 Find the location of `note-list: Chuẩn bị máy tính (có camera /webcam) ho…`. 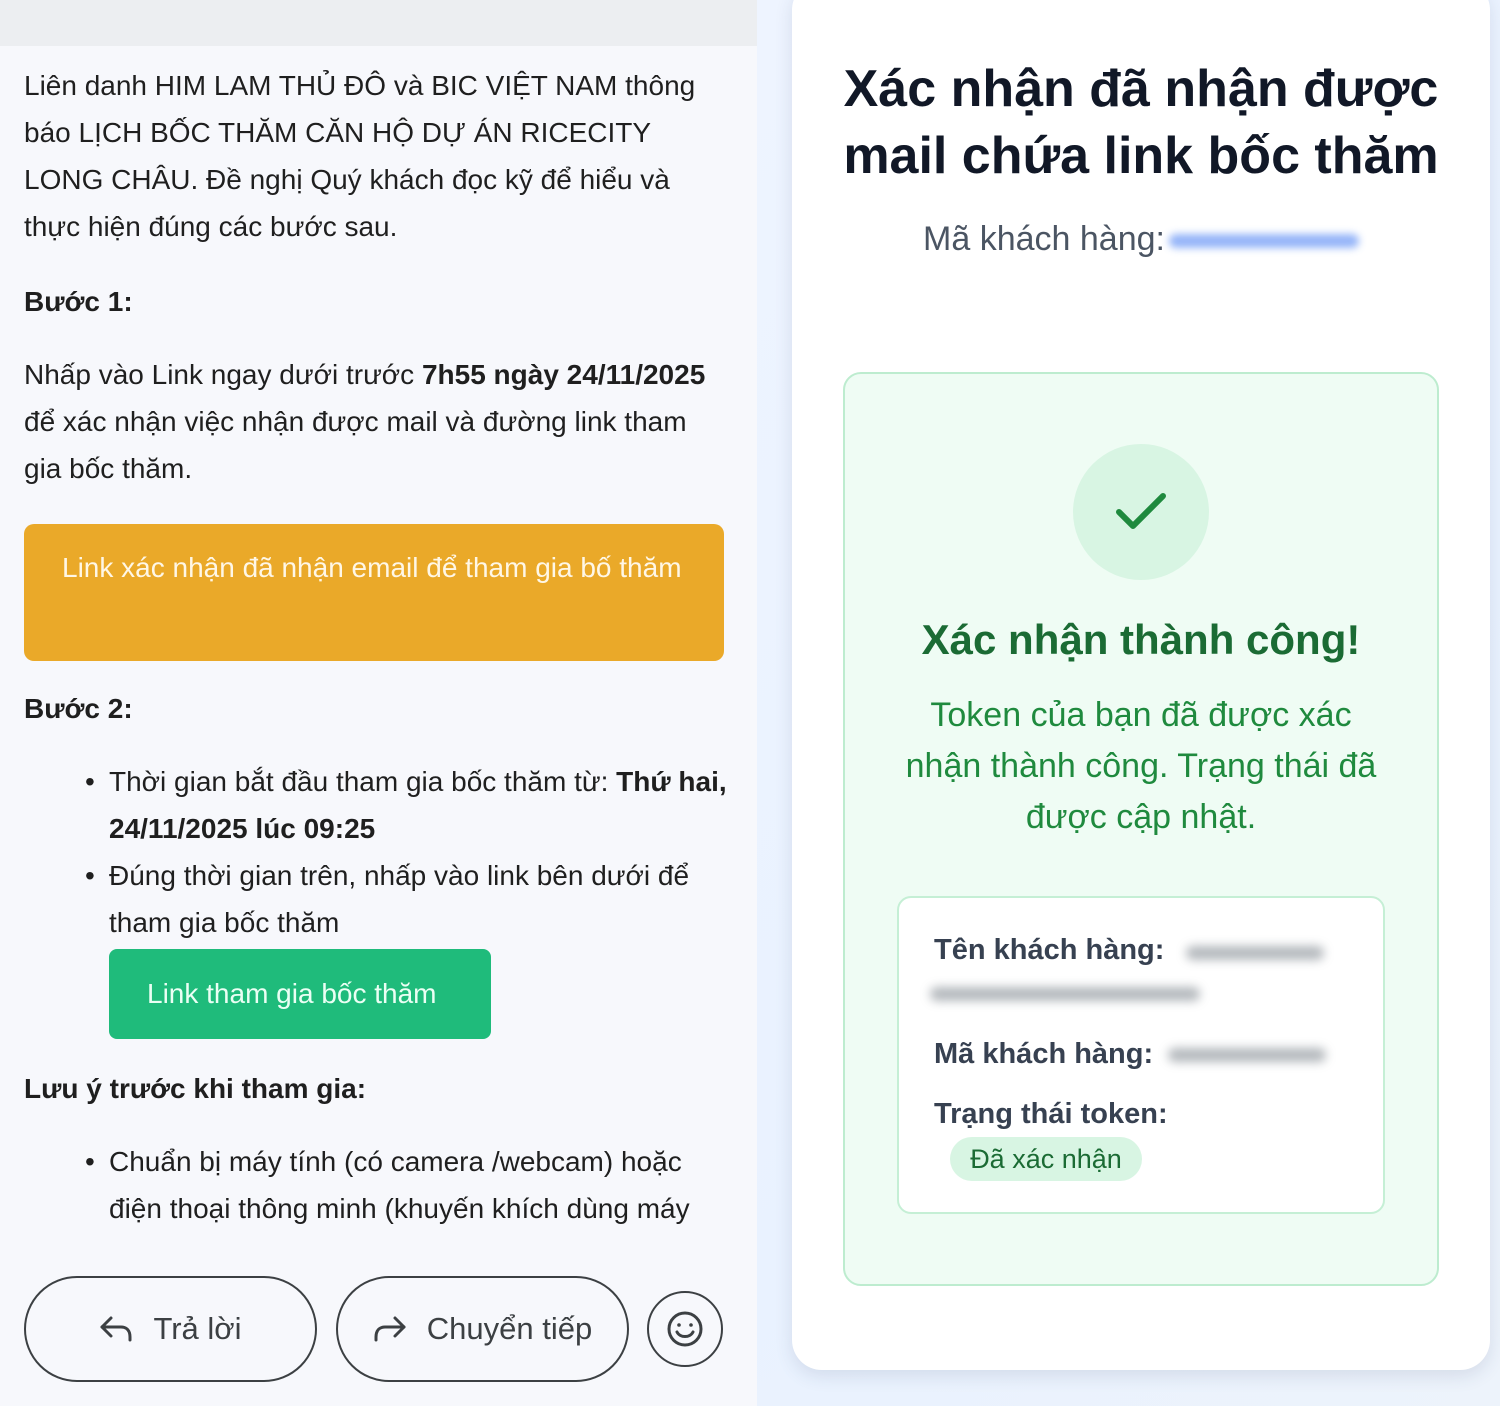

note-list: Chuẩn bị máy tính (có camera /webcam) ho… is located at coordinates (377, 1185).